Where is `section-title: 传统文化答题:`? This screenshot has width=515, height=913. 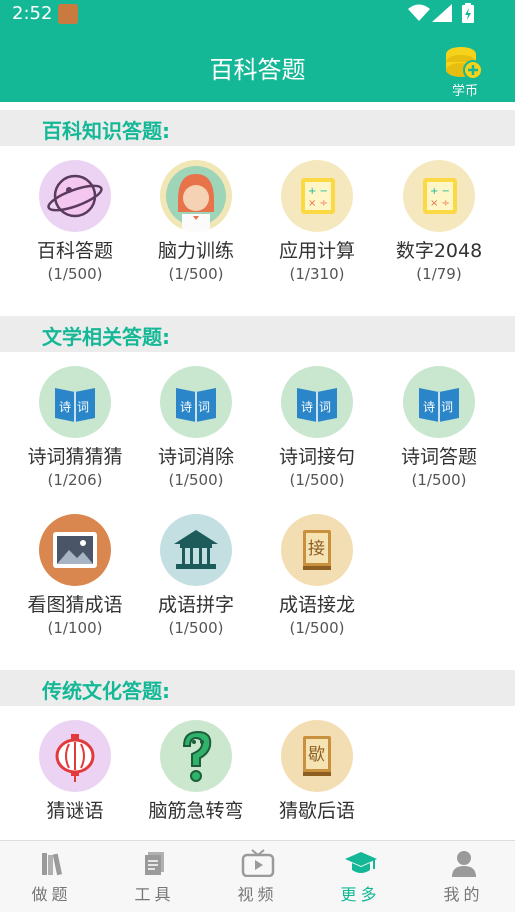
section-title: 传统文化答题: is located at coordinates (106, 691).